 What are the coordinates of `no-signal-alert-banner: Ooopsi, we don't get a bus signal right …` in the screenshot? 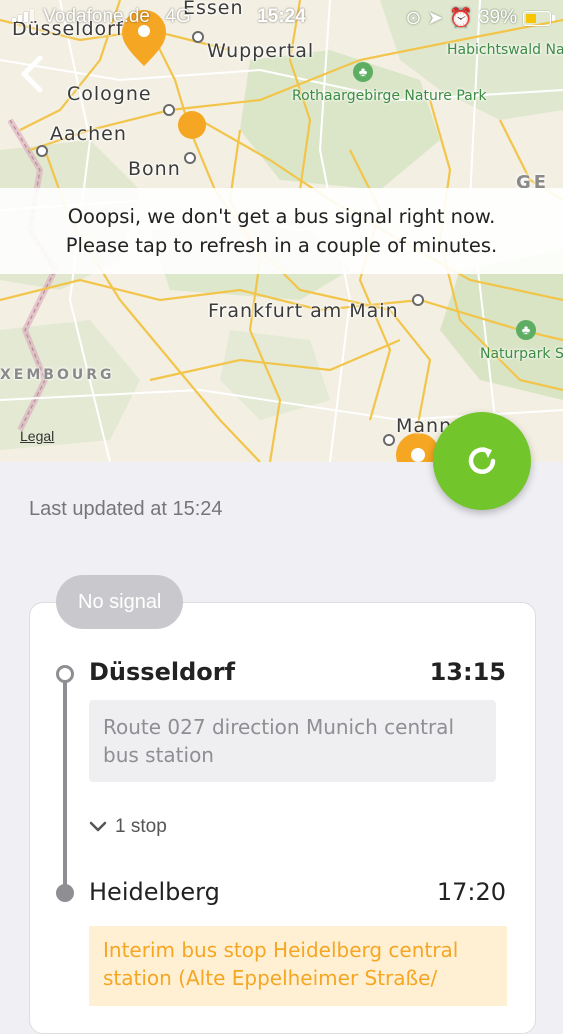 It's located at (281, 231).